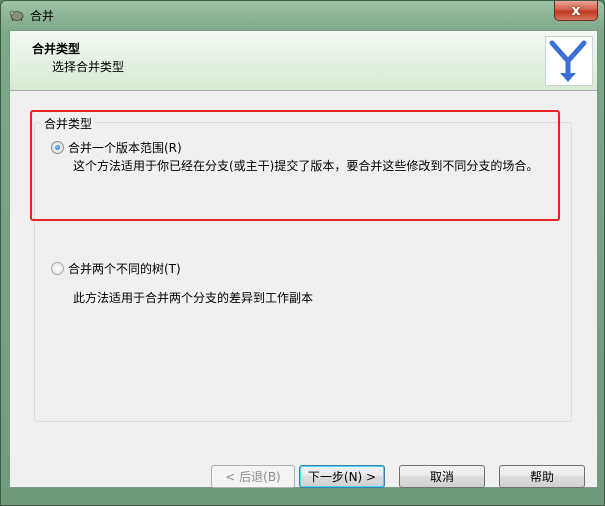  I want to click on window-title: 合并, so click(42, 16).